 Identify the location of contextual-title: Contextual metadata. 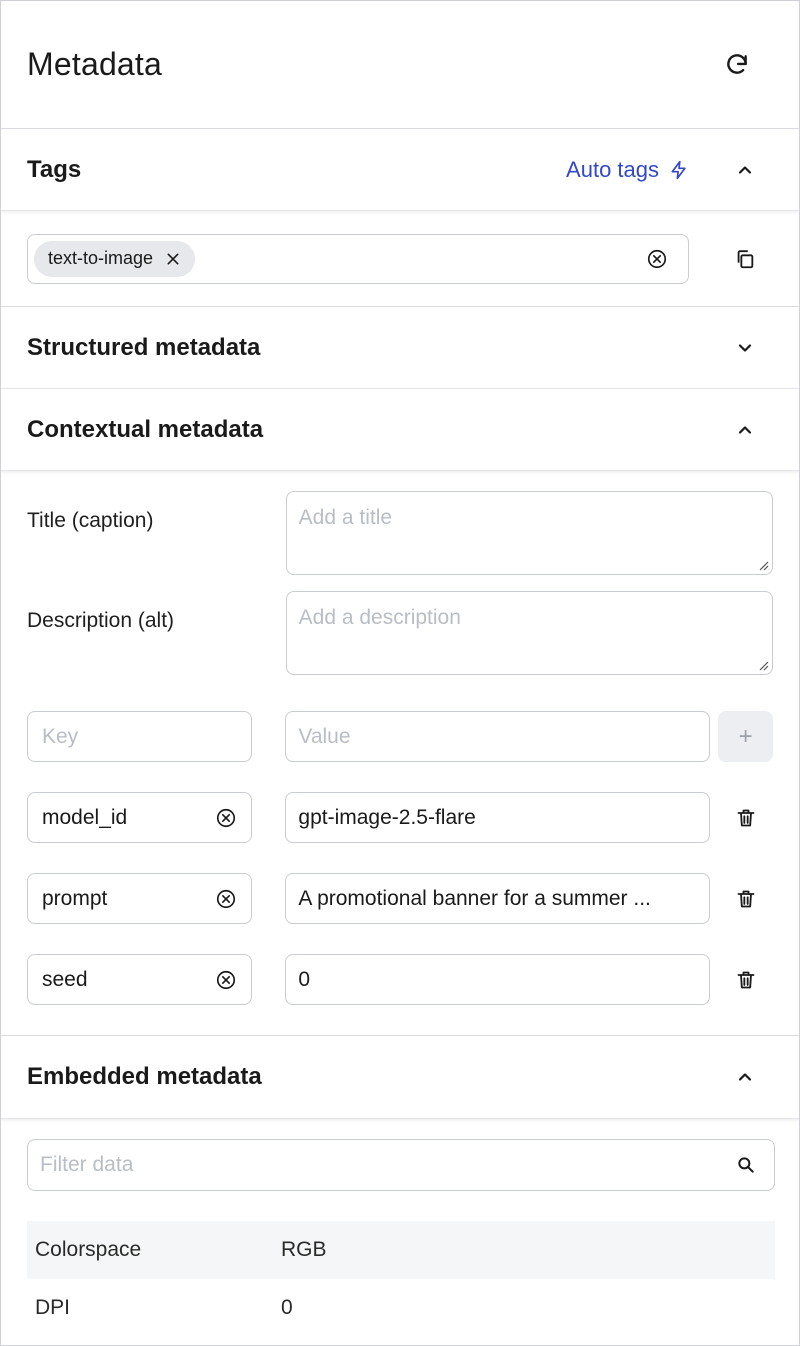
(145, 429).